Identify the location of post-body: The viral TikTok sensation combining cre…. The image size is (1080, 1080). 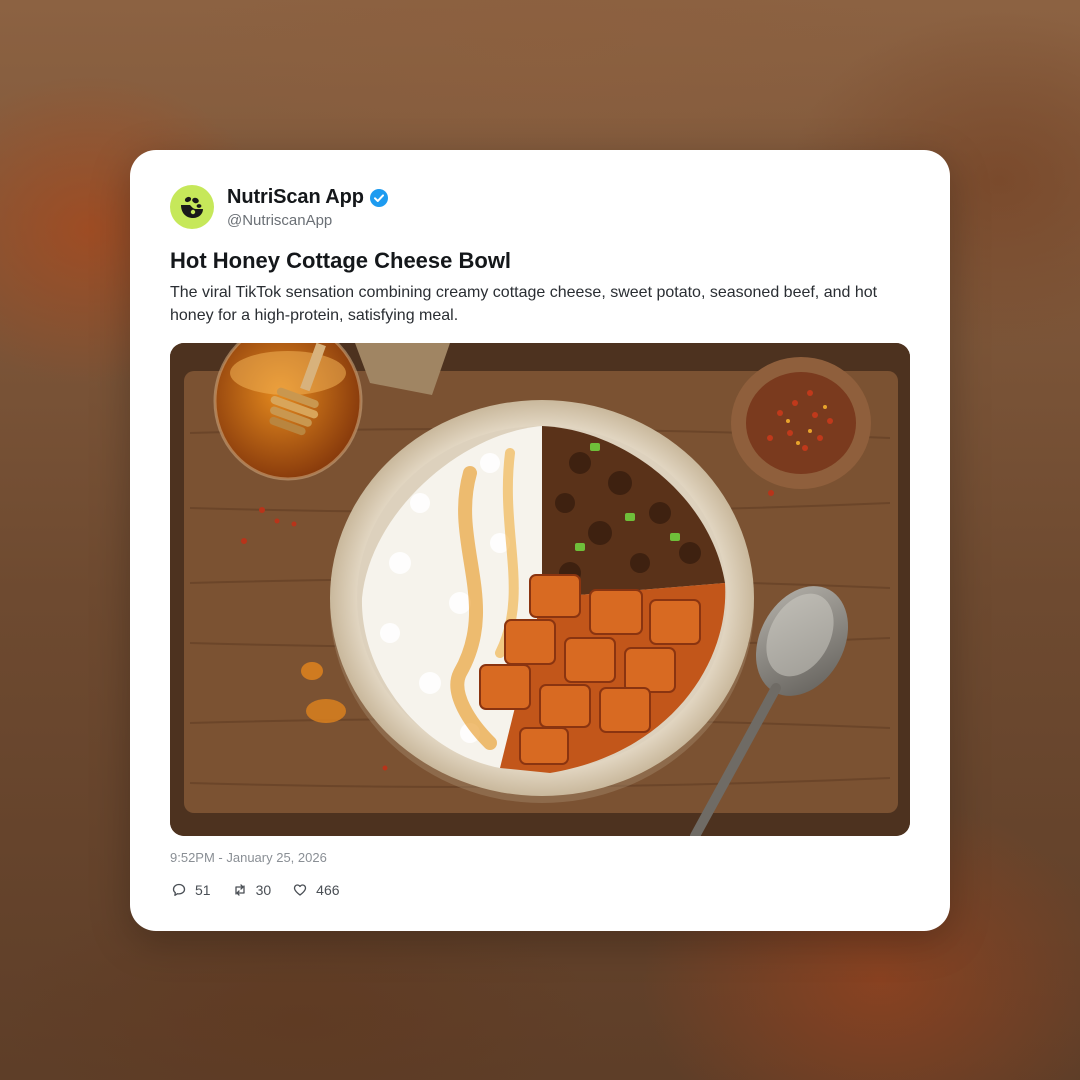
(524, 304).